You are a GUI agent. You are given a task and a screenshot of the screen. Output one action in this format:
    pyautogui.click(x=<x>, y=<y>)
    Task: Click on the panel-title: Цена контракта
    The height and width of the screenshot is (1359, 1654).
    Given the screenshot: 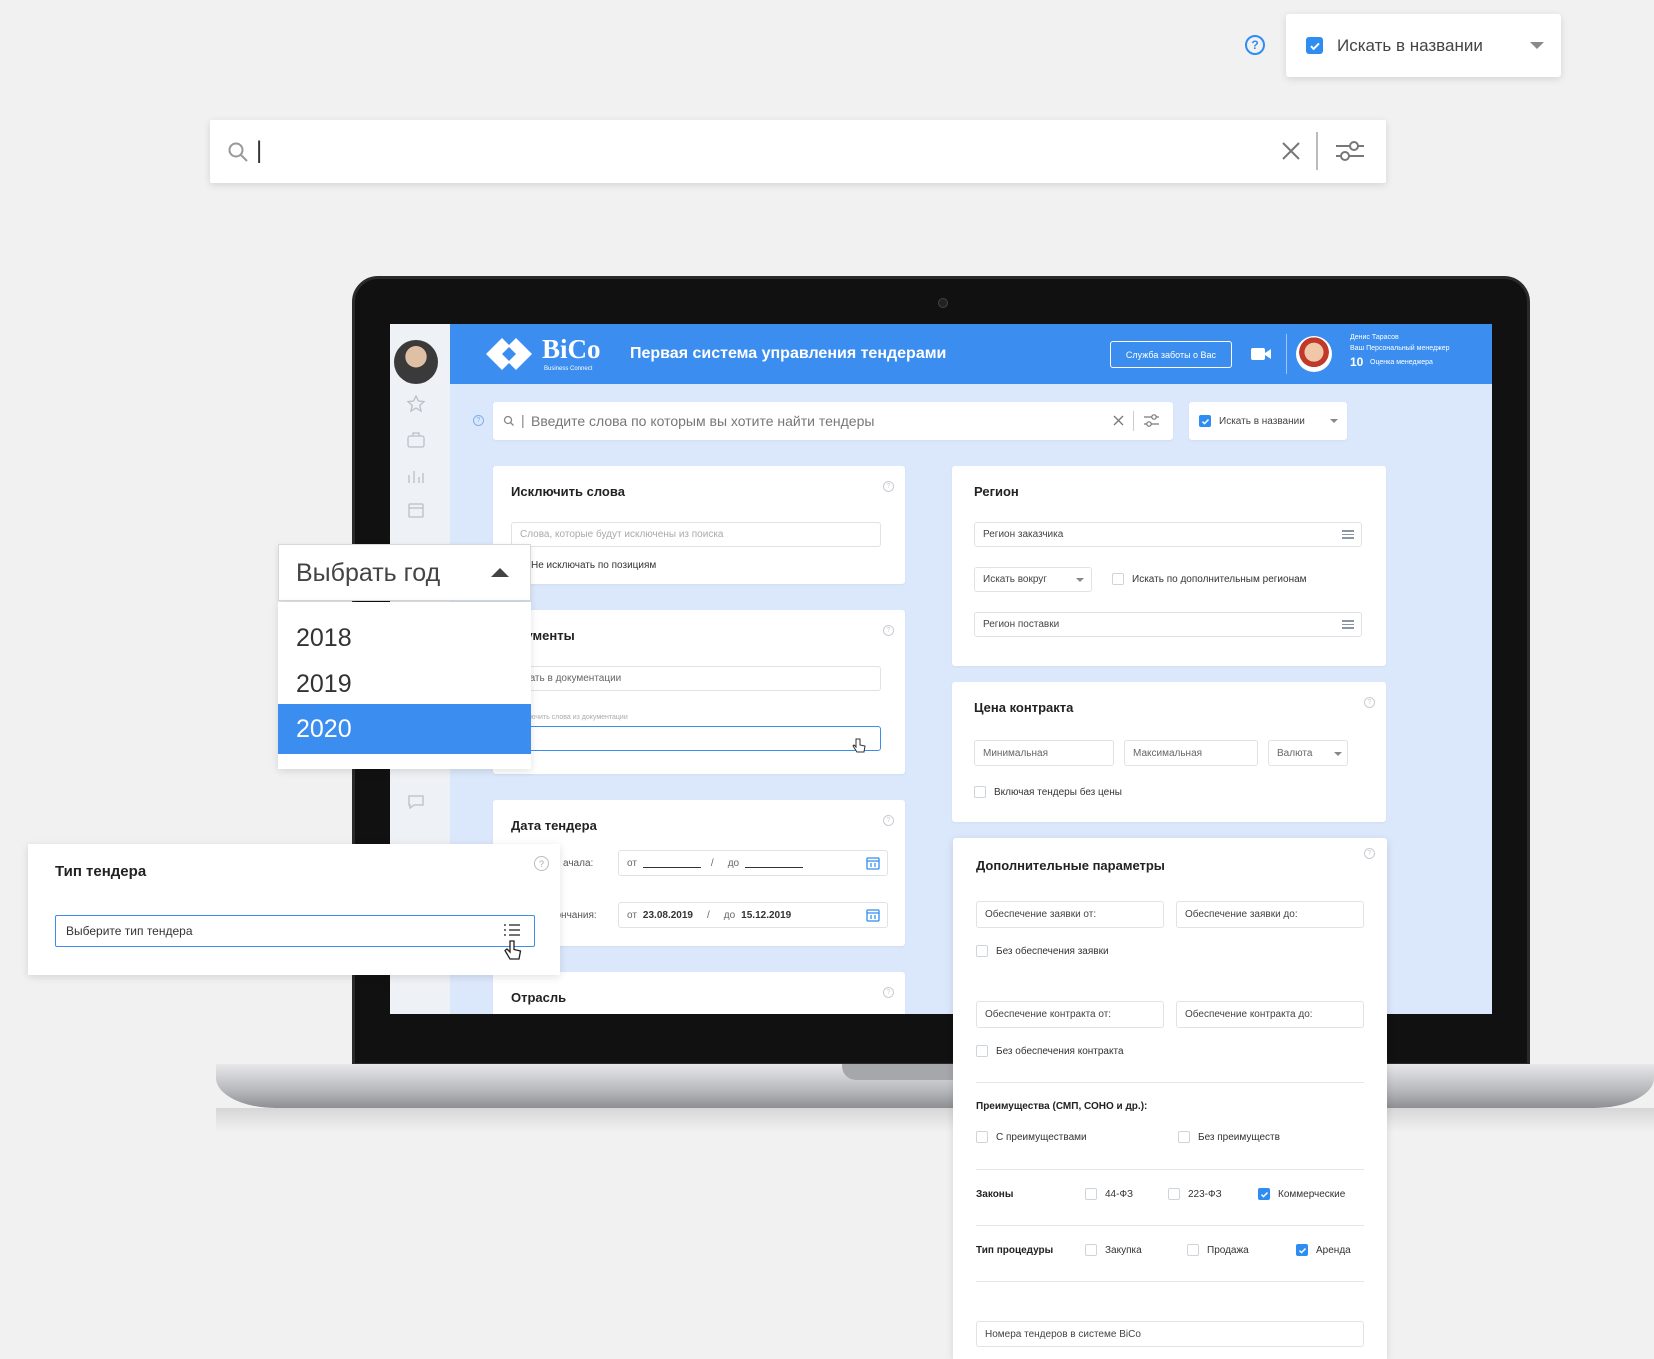 What is the action you would take?
    pyautogui.click(x=1024, y=707)
    